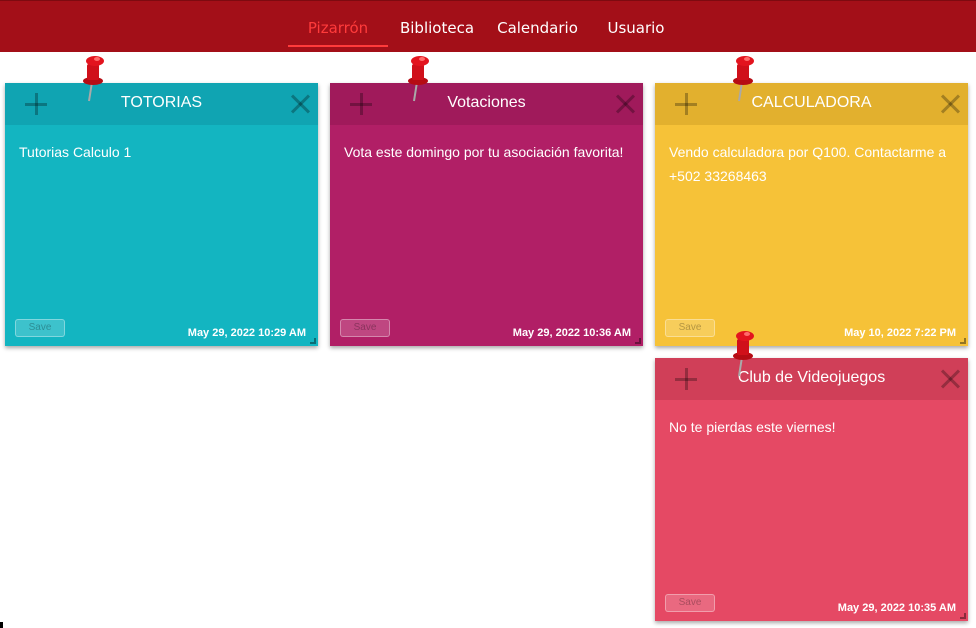 Image resolution: width=976 pixels, height=628 pixels. What do you see at coordinates (1, 625) in the screenshot?
I see `page-edge-mark` at bounding box center [1, 625].